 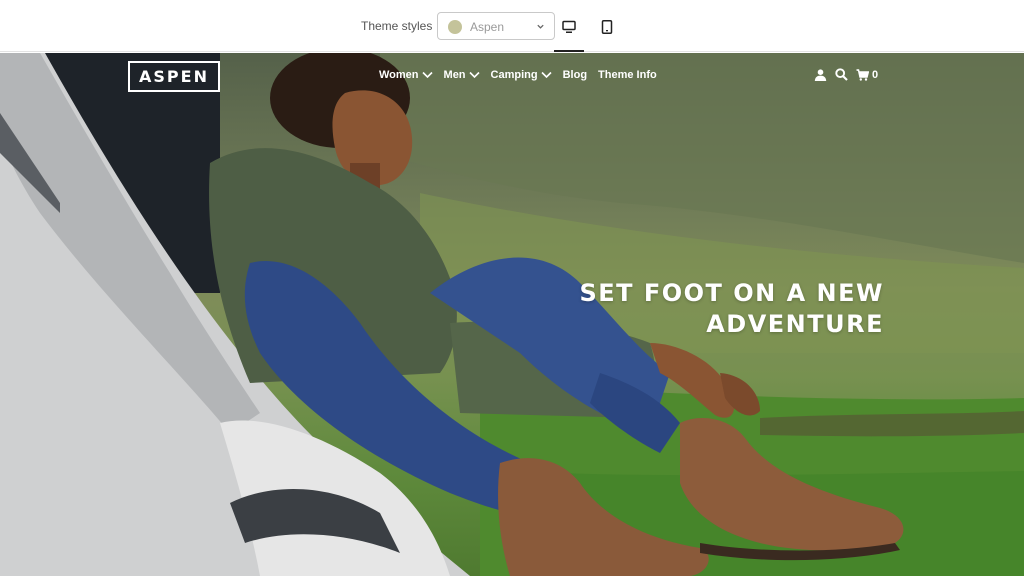 What do you see at coordinates (399, 75) in the screenshot?
I see `nav-item-label: Women` at bounding box center [399, 75].